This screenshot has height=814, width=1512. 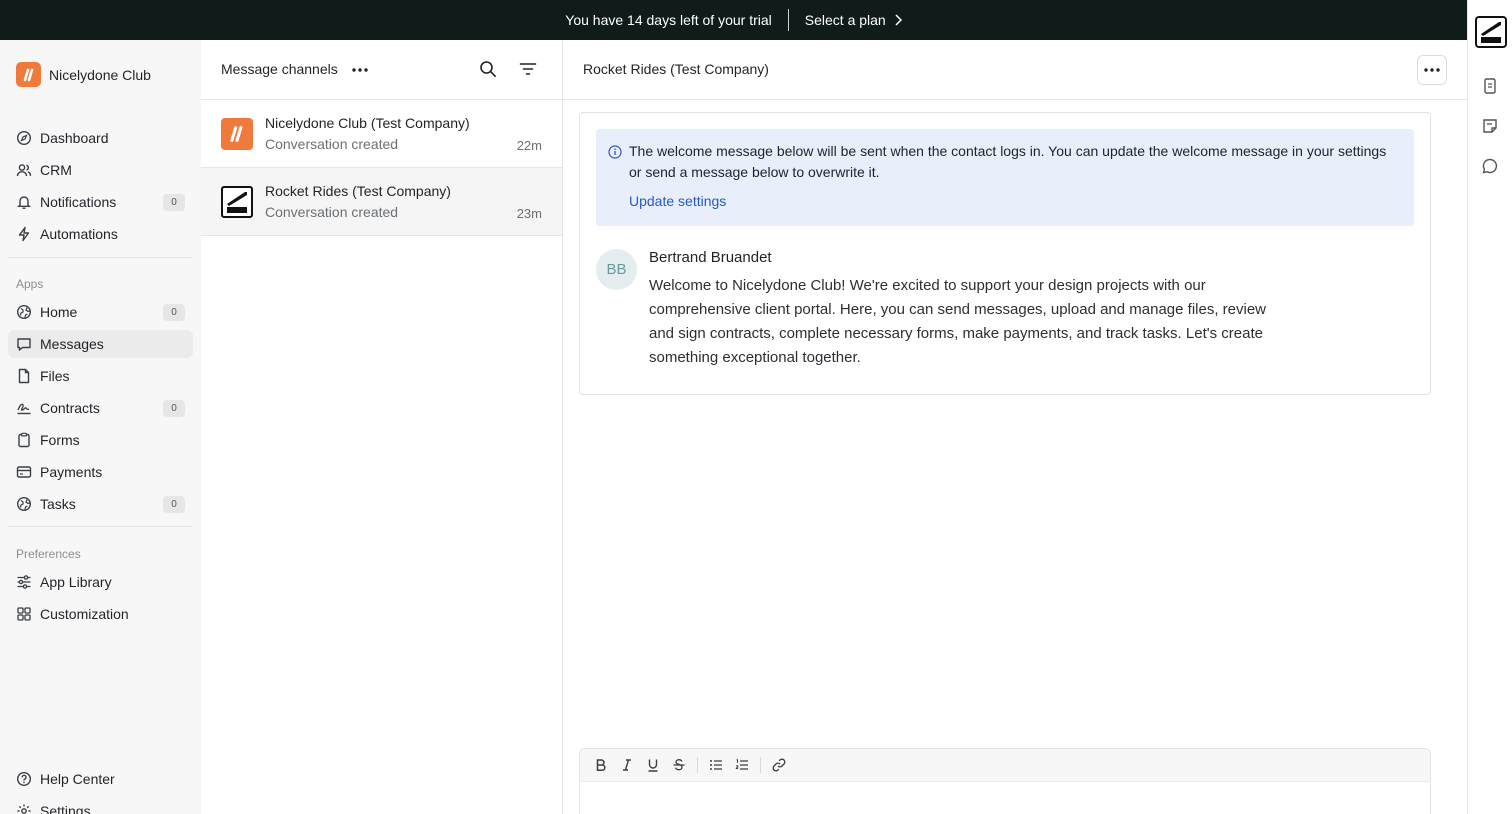 I want to click on lightning-icon, so click(x=24, y=234).